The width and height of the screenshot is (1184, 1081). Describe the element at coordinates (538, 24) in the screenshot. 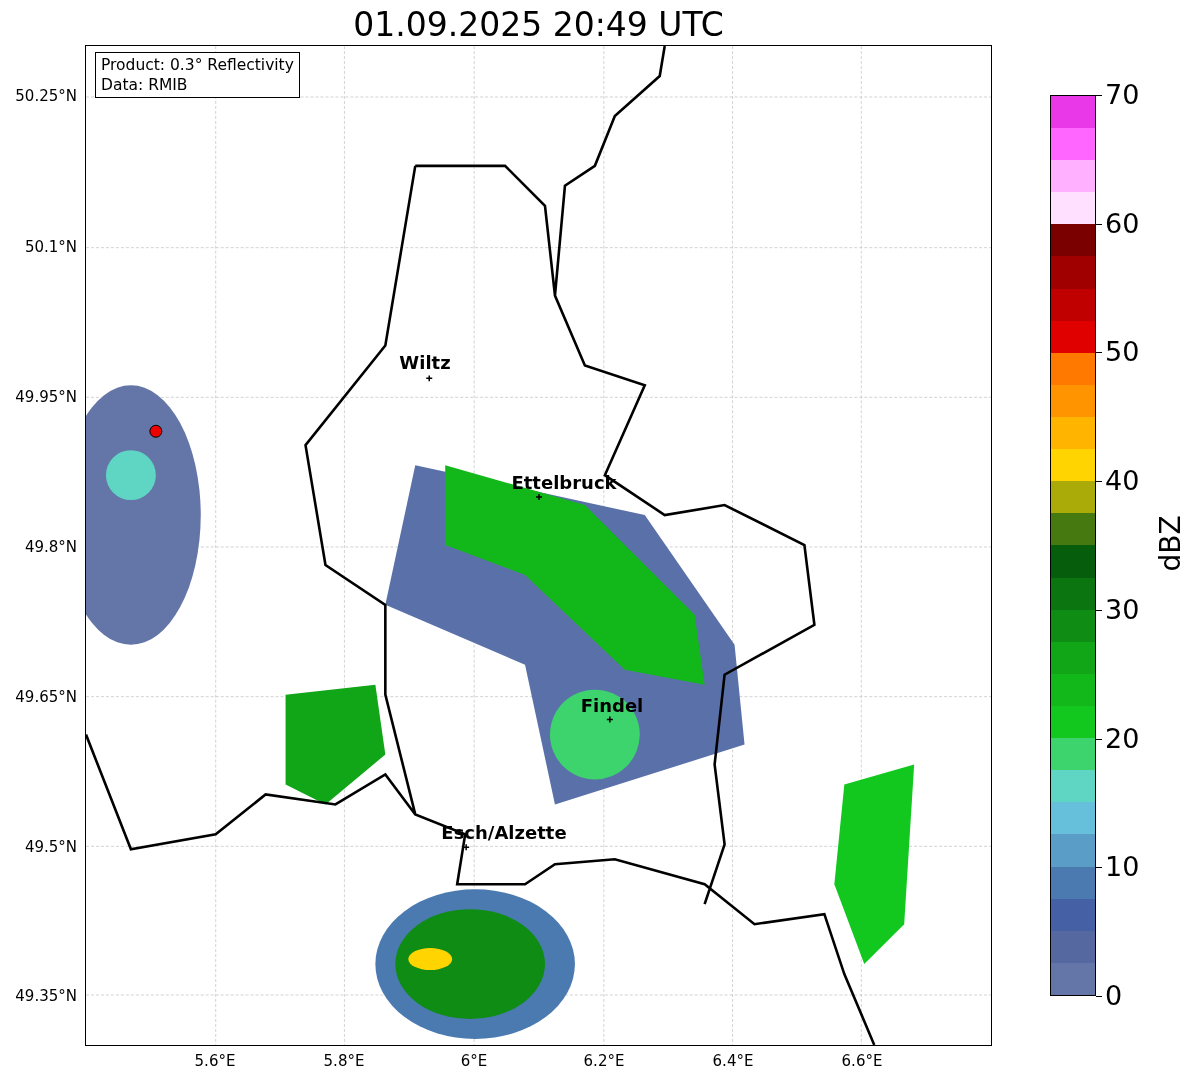

I see `chart-title: 01.09.2025 20:49 UTC` at that location.